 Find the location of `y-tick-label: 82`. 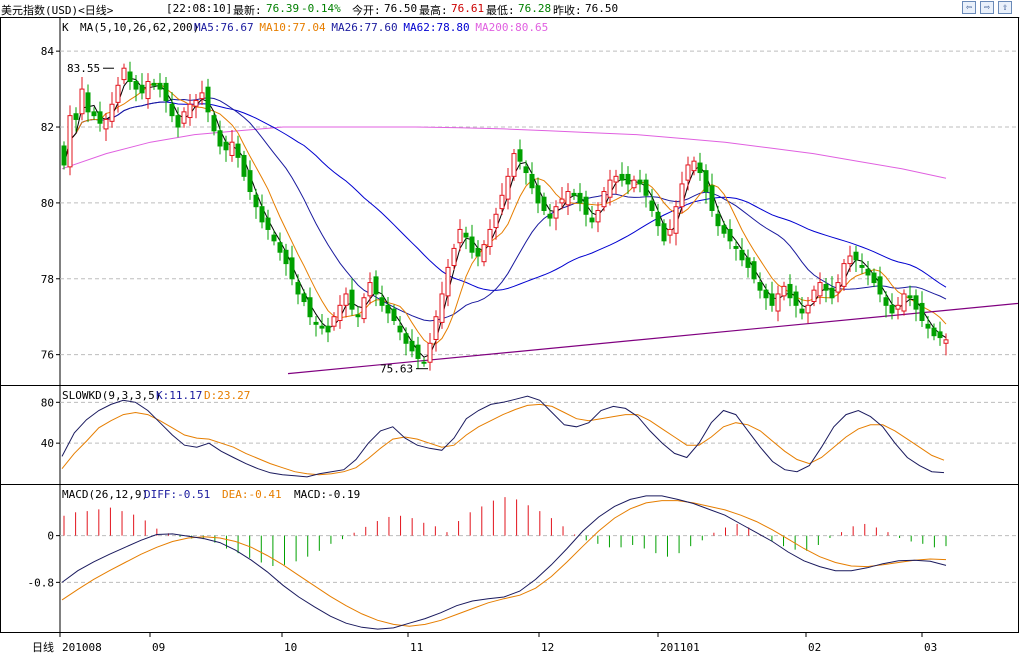

y-tick-label: 82 is located at coordinates (47, 127).